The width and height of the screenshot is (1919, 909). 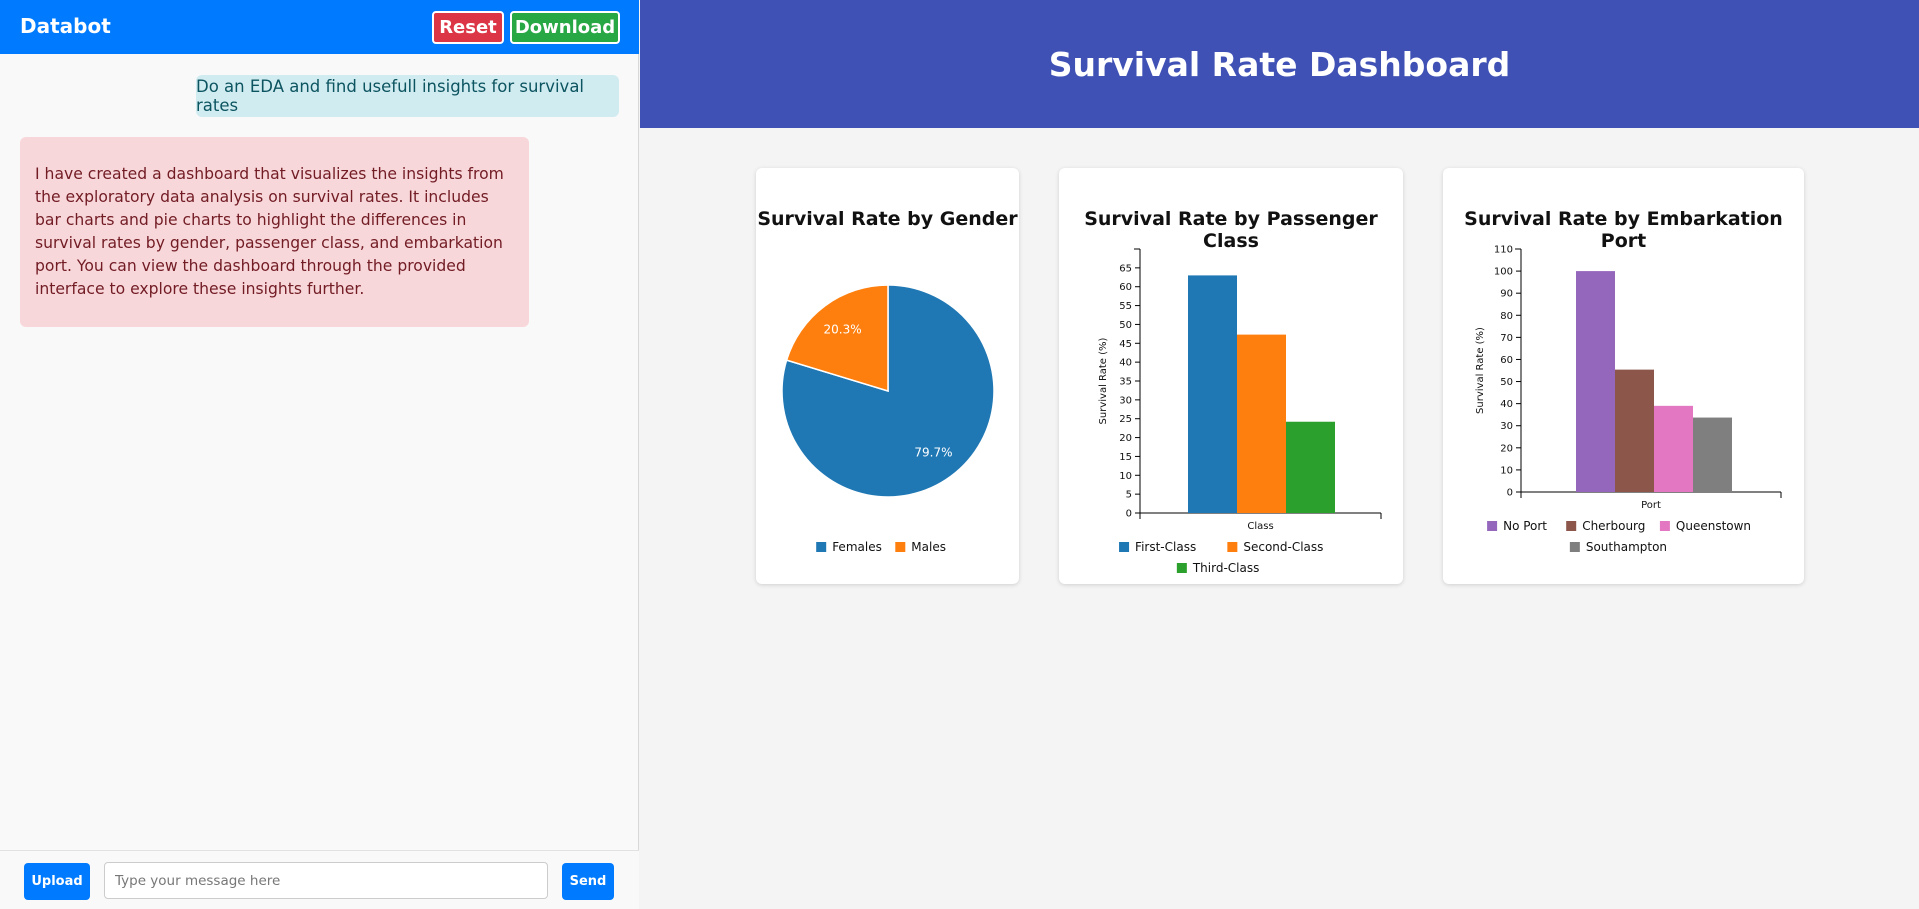 I want to click on y-tick-label: 110, so click(x=1503, y=250).